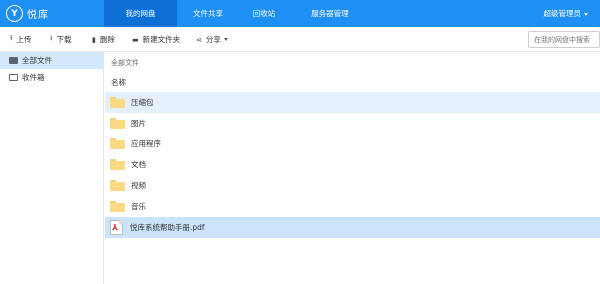  What do you see at coordinates (146, 143) in the screenshot?
I see `file-name: 应用程序` at bounding box center [146, 143].